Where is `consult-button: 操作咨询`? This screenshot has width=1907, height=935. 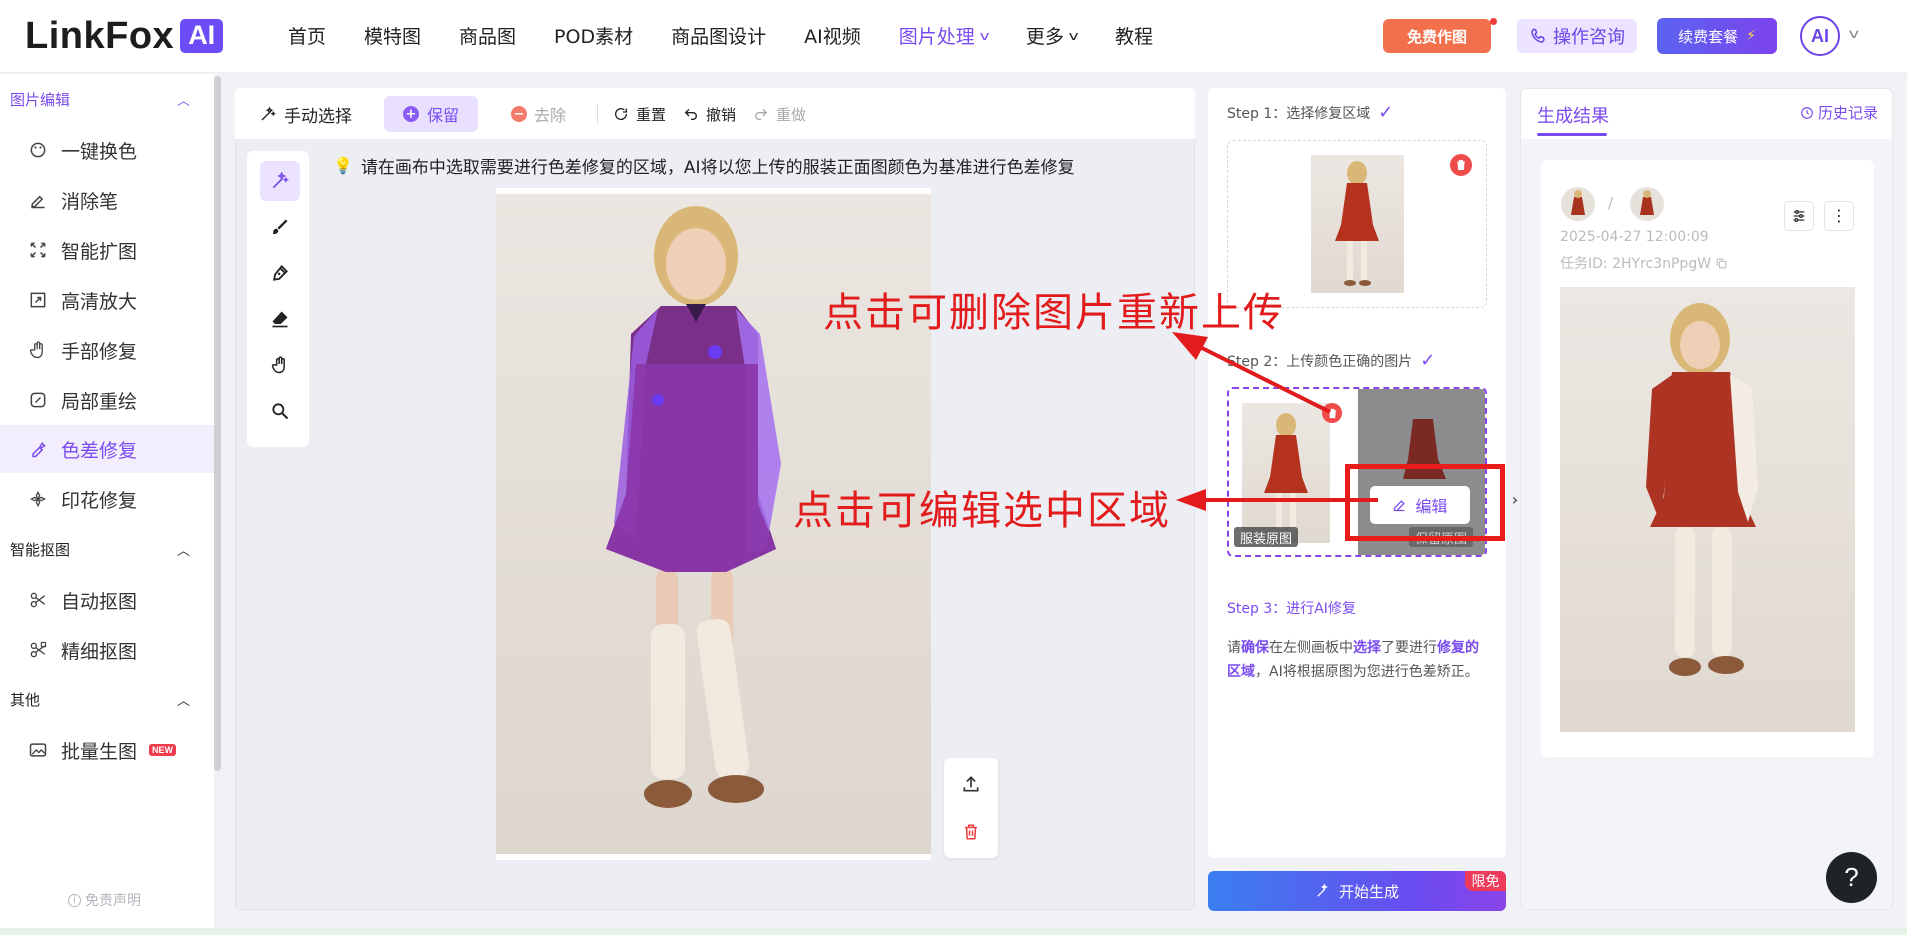
consult-button: 操作咨询 is located at coordinates (1577, 36).